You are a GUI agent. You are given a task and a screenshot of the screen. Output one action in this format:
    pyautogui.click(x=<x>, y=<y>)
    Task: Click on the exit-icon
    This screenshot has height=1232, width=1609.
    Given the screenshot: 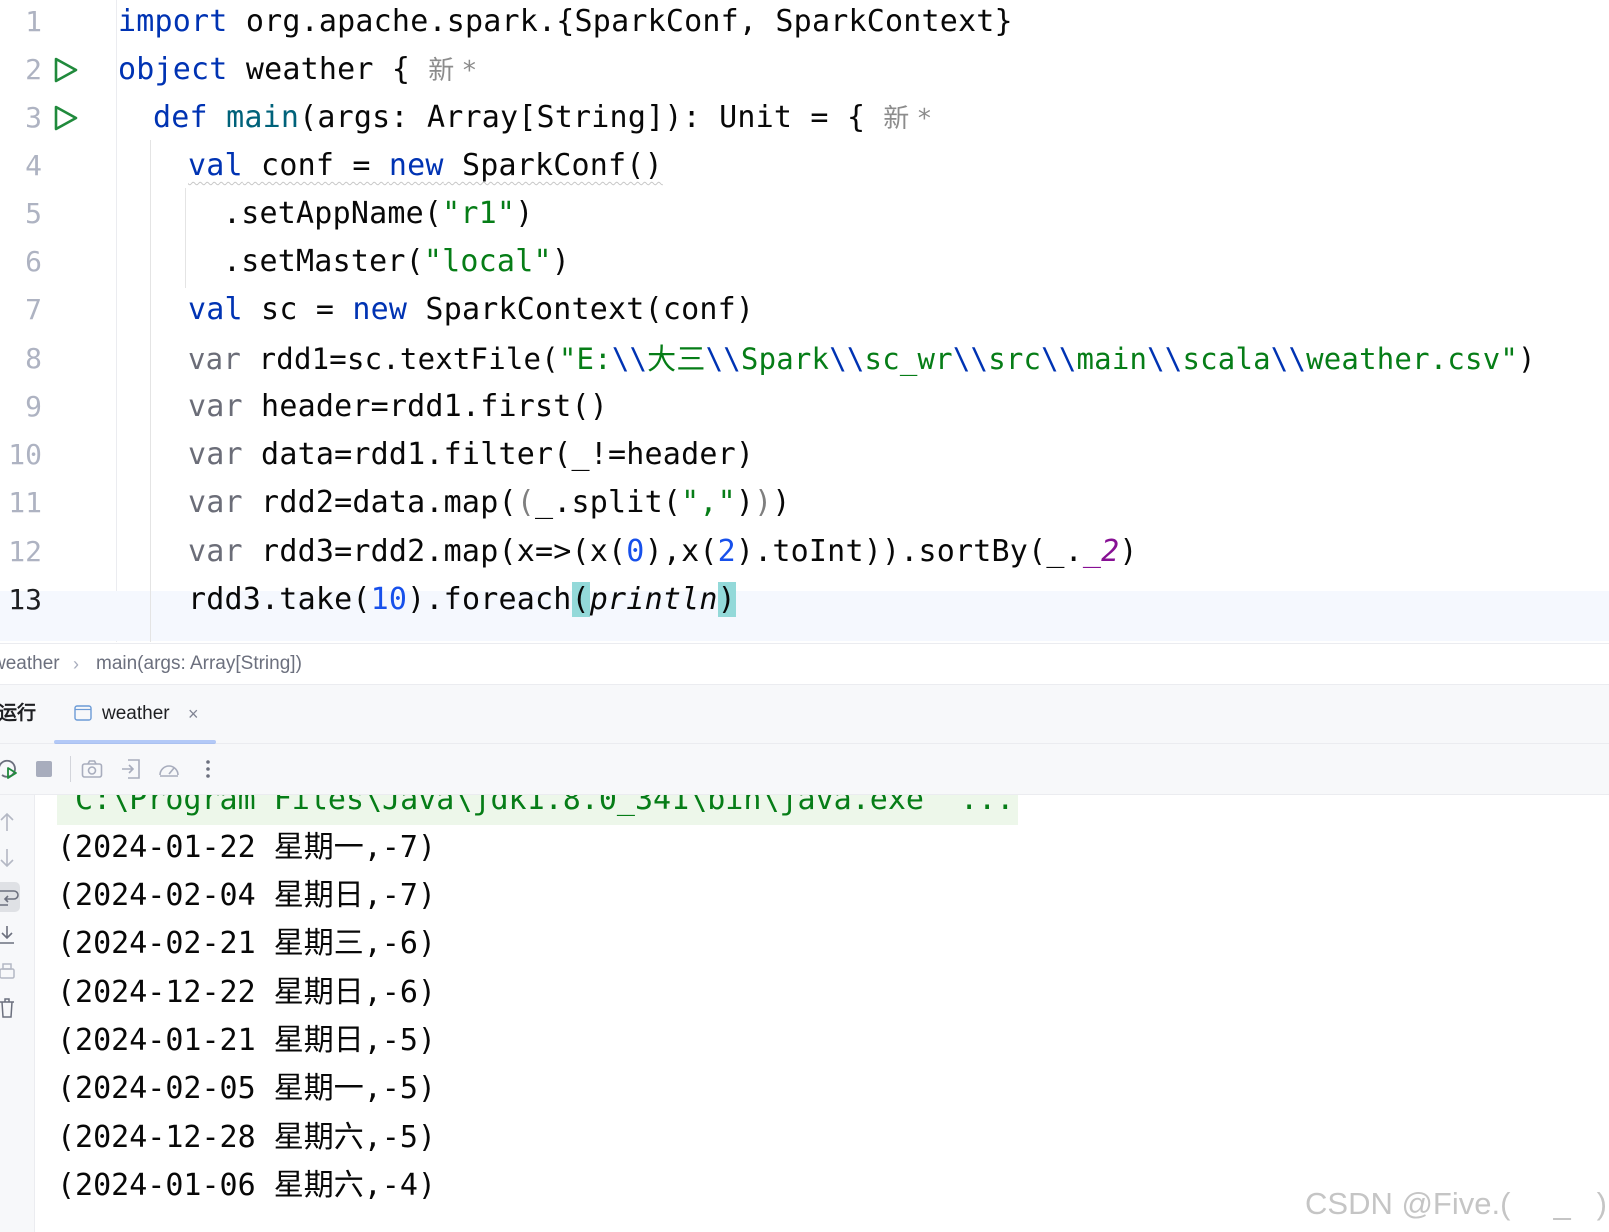 What is the action you would take?
    pyautogui.click(x=131, y=769)
    